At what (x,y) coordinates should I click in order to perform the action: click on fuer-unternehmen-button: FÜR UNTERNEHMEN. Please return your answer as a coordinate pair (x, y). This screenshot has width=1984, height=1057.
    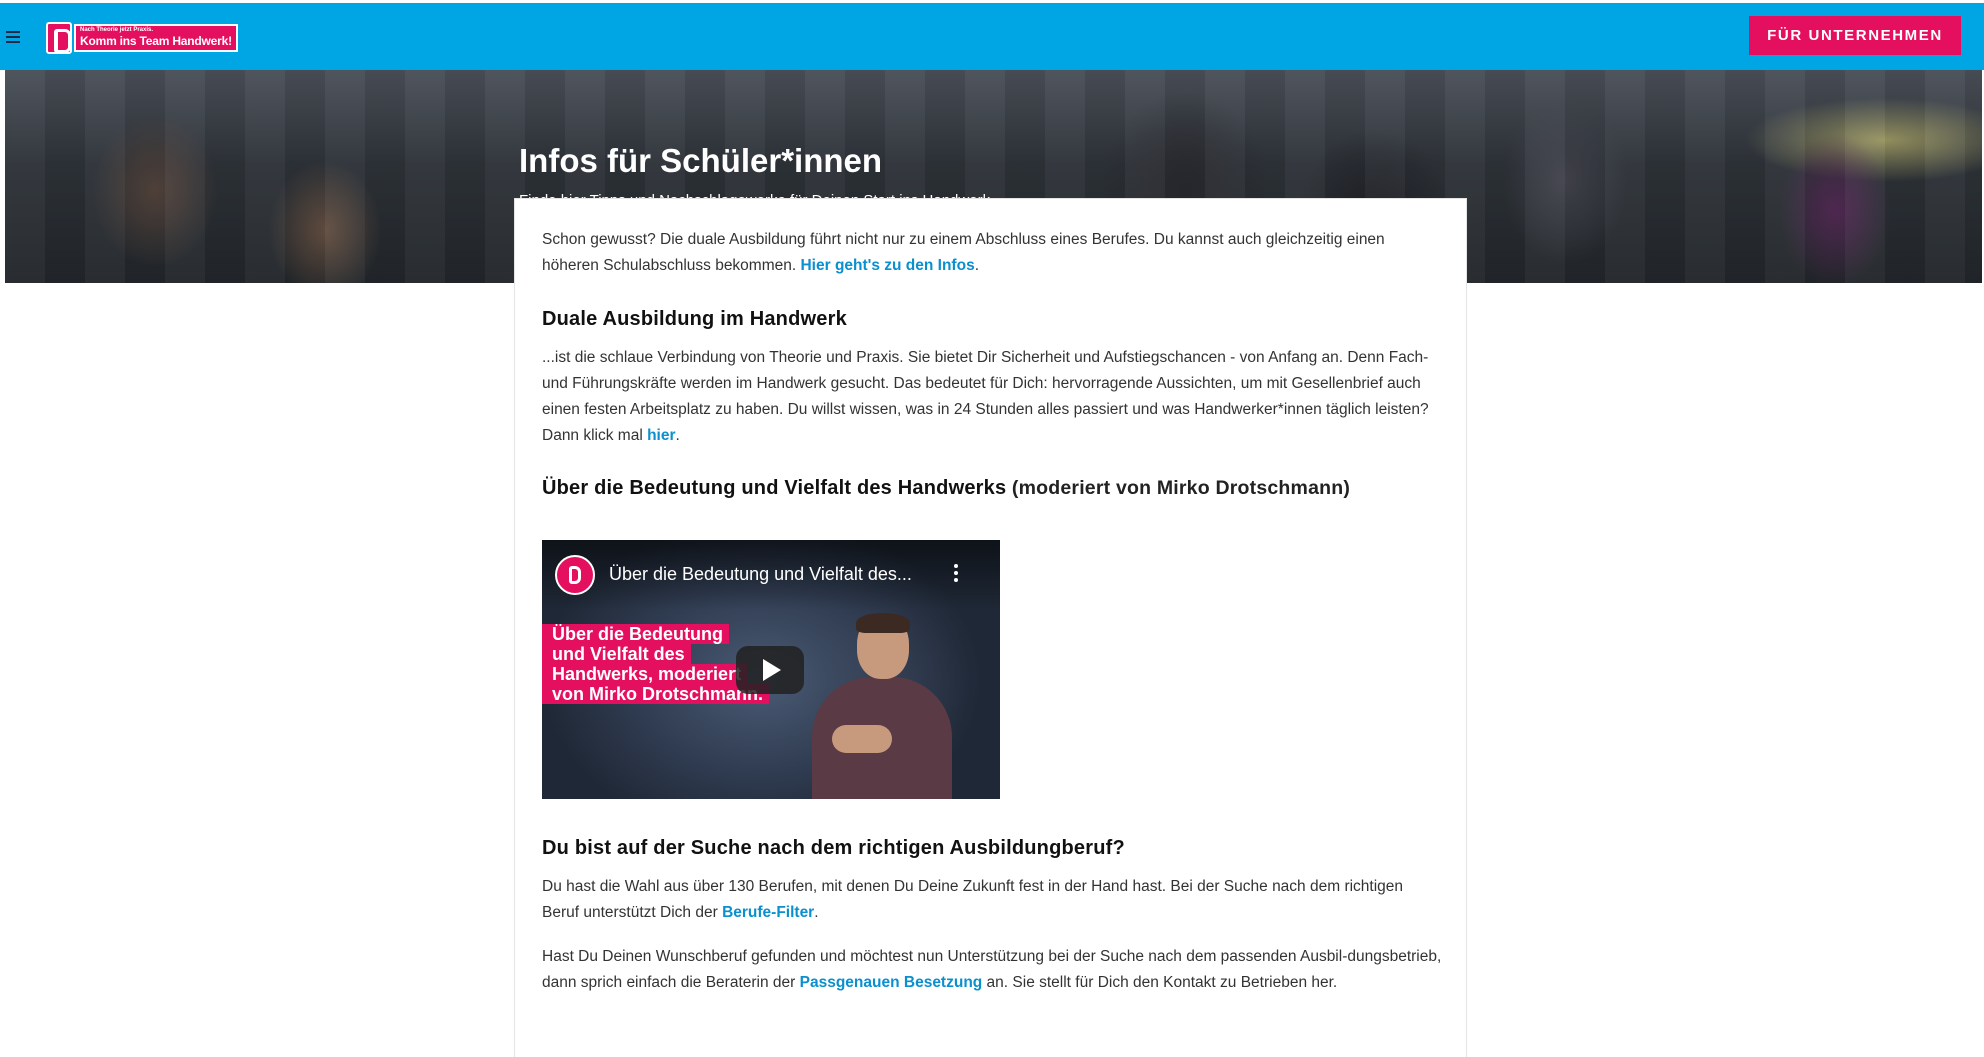
    Looking at the image, I should click on (1855, 35).